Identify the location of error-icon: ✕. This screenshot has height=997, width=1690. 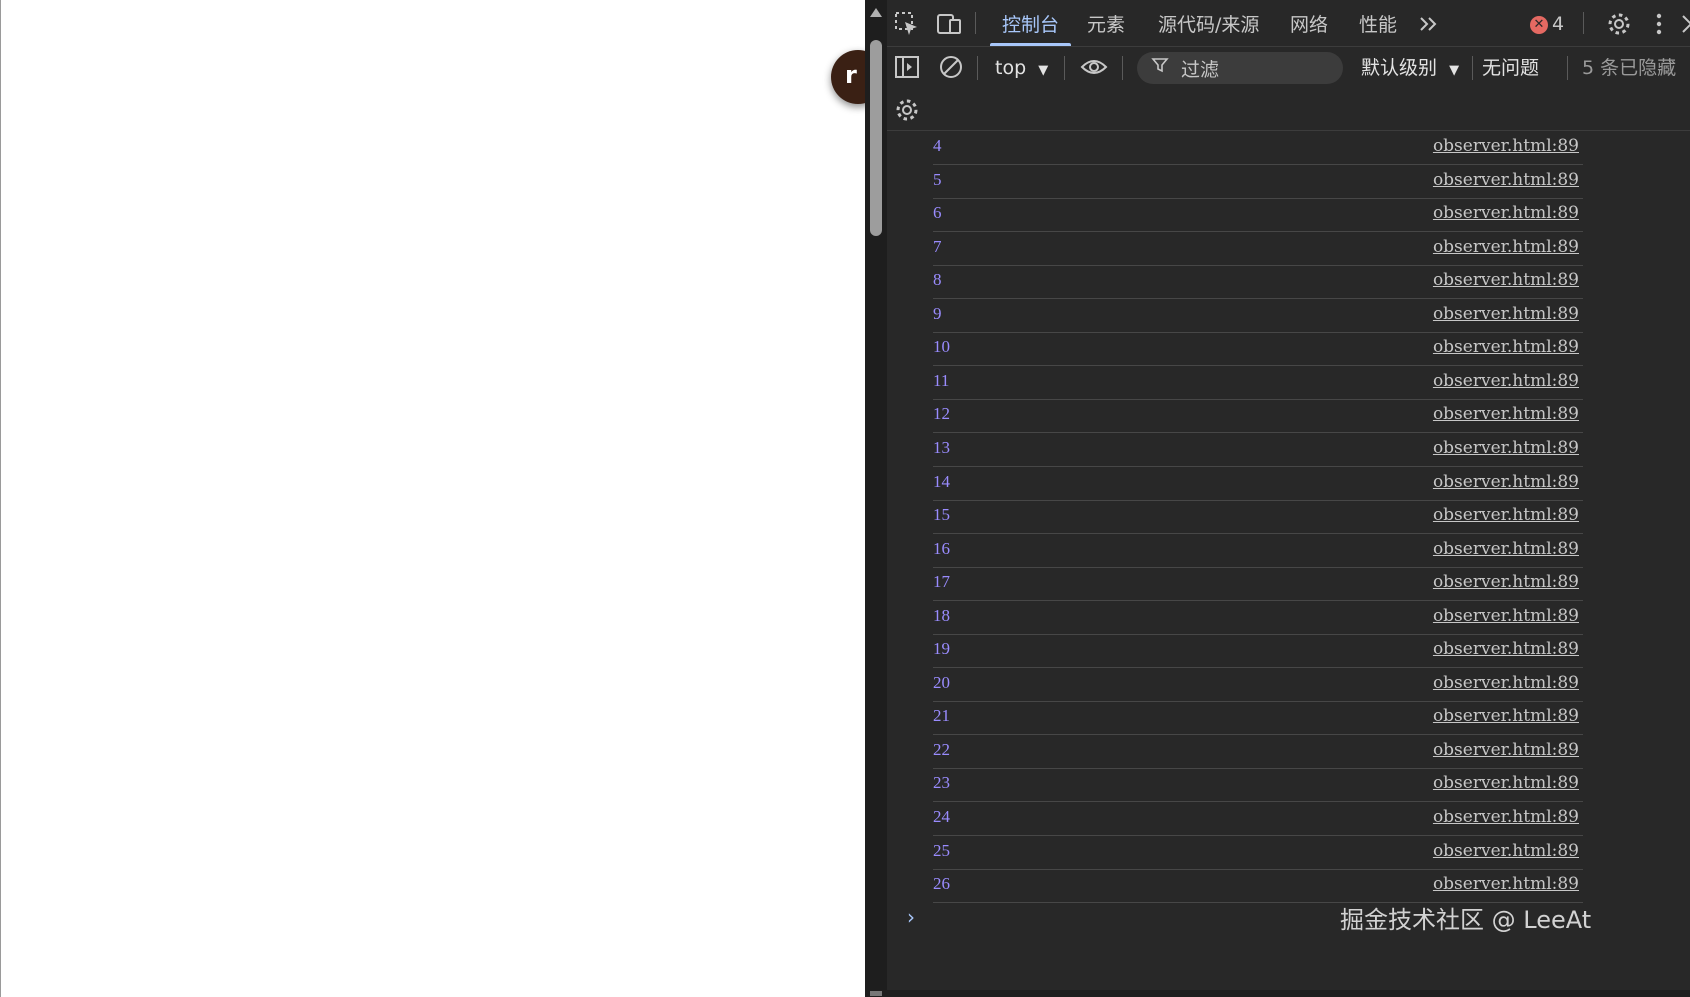
(1539, 25).